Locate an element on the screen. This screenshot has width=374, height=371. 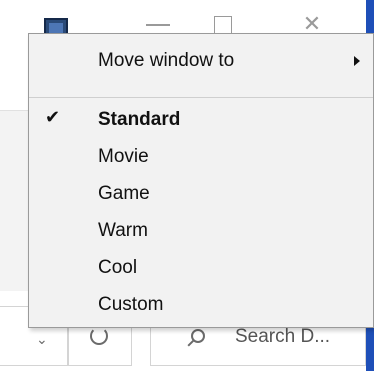
menu-item-label: Cool is located at coordinates (118, 267).